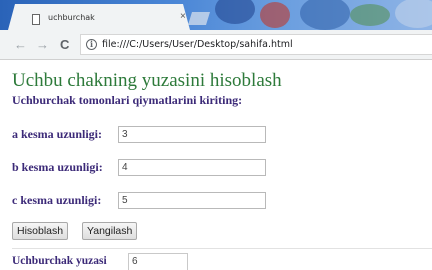 The image size is (432, 270). Describe the element at coordinates (147, 80) in the screenshot. I see `page-title: Uchbu chakning yuzasini hisoblash` at that location.